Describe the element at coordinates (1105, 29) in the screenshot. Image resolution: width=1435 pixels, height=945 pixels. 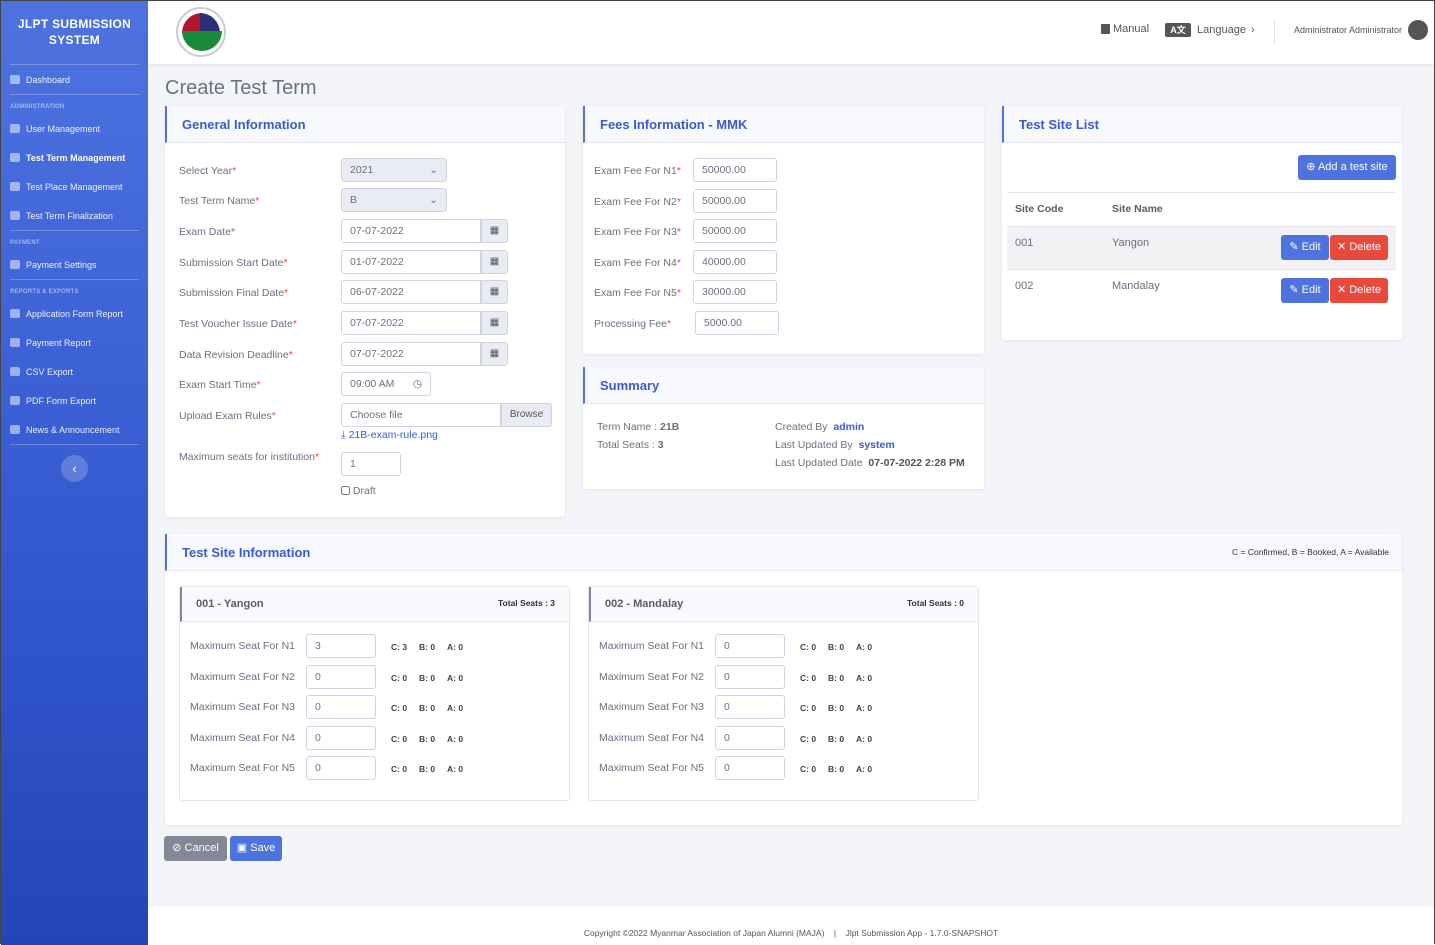
I see `book-icon` at that location.